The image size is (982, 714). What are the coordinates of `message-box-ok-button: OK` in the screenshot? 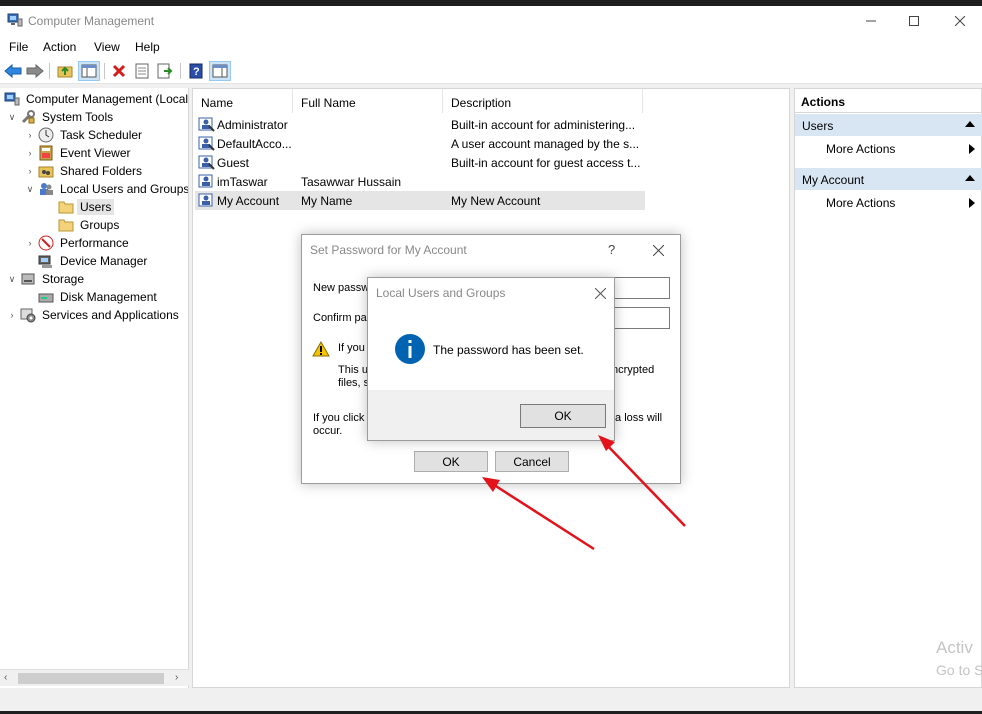 It's located at (563, 416).